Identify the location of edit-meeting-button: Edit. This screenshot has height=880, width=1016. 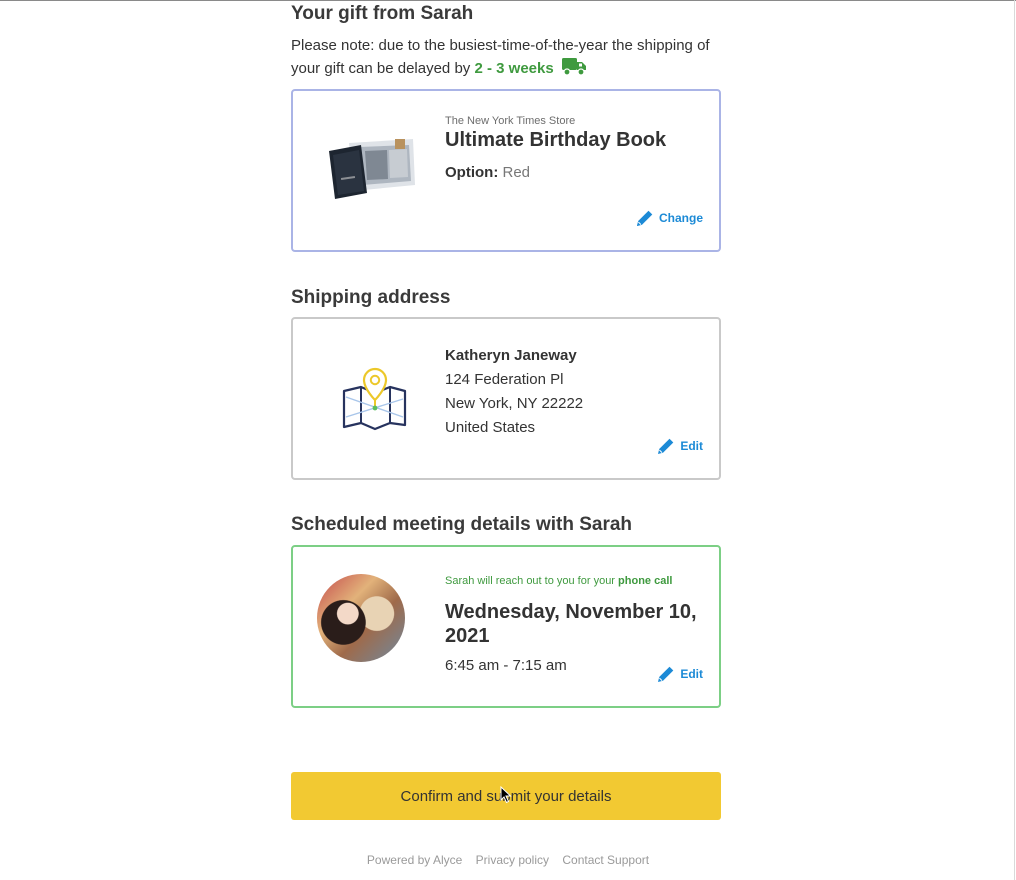
(679, 674).